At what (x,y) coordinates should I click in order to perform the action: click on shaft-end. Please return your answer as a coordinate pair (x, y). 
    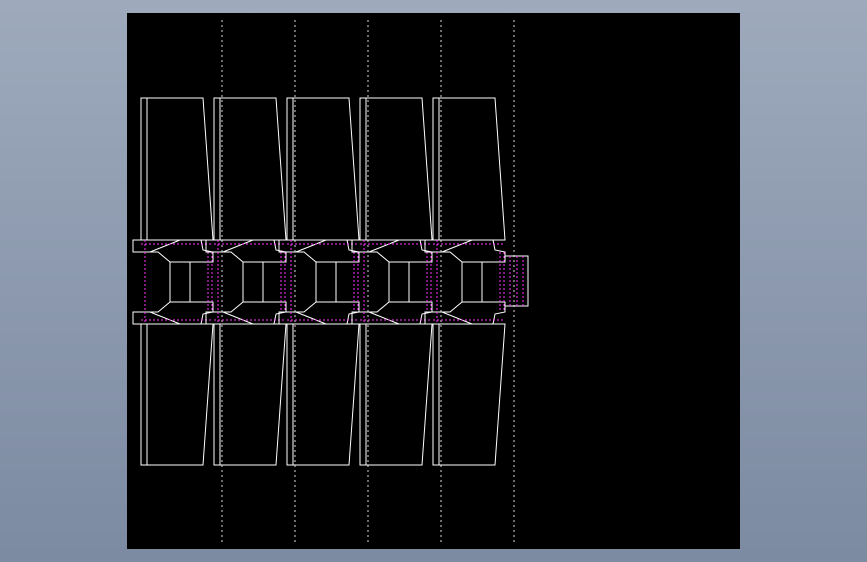
    Looking at the image, I should click on (517, 281).